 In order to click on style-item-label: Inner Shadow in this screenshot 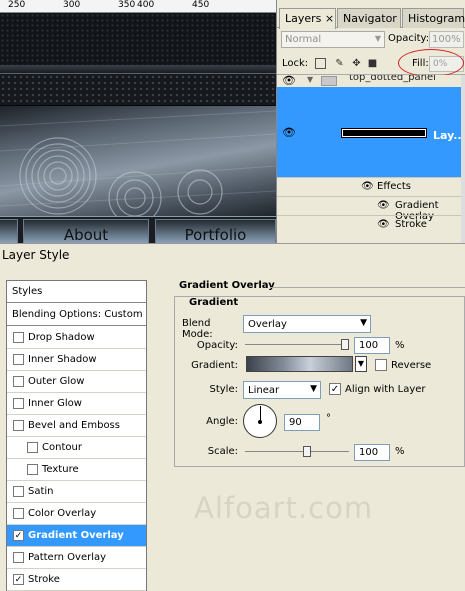, I will do `click(62, 359)`.